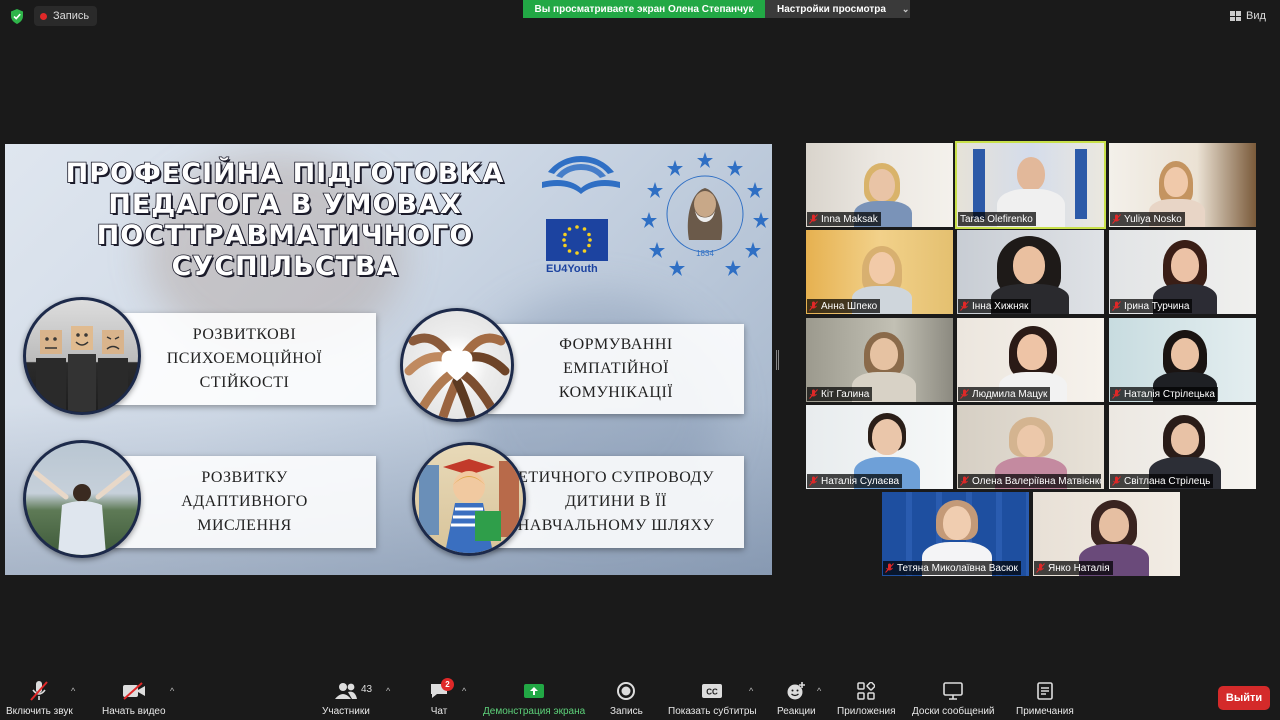  I want to click on eu4youth-label: EU4Youth, so click(572, 269).